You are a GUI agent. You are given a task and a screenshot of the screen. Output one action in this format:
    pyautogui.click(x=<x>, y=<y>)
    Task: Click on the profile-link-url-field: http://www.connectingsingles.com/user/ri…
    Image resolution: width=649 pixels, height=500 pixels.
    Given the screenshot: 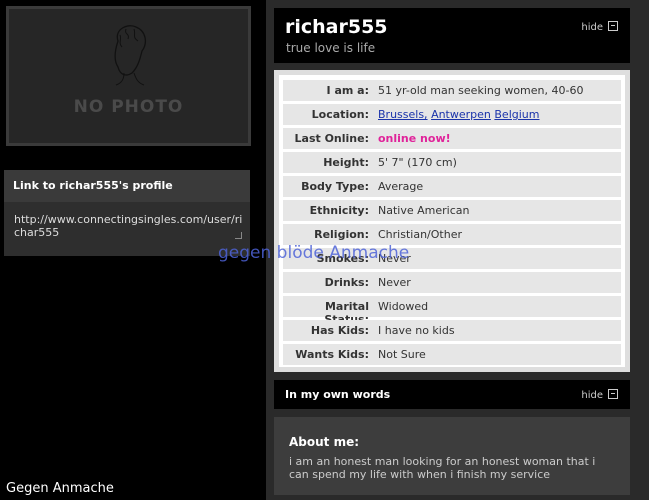 What is the action you would take?
    pyautogui.click(x=129, y=226)
    